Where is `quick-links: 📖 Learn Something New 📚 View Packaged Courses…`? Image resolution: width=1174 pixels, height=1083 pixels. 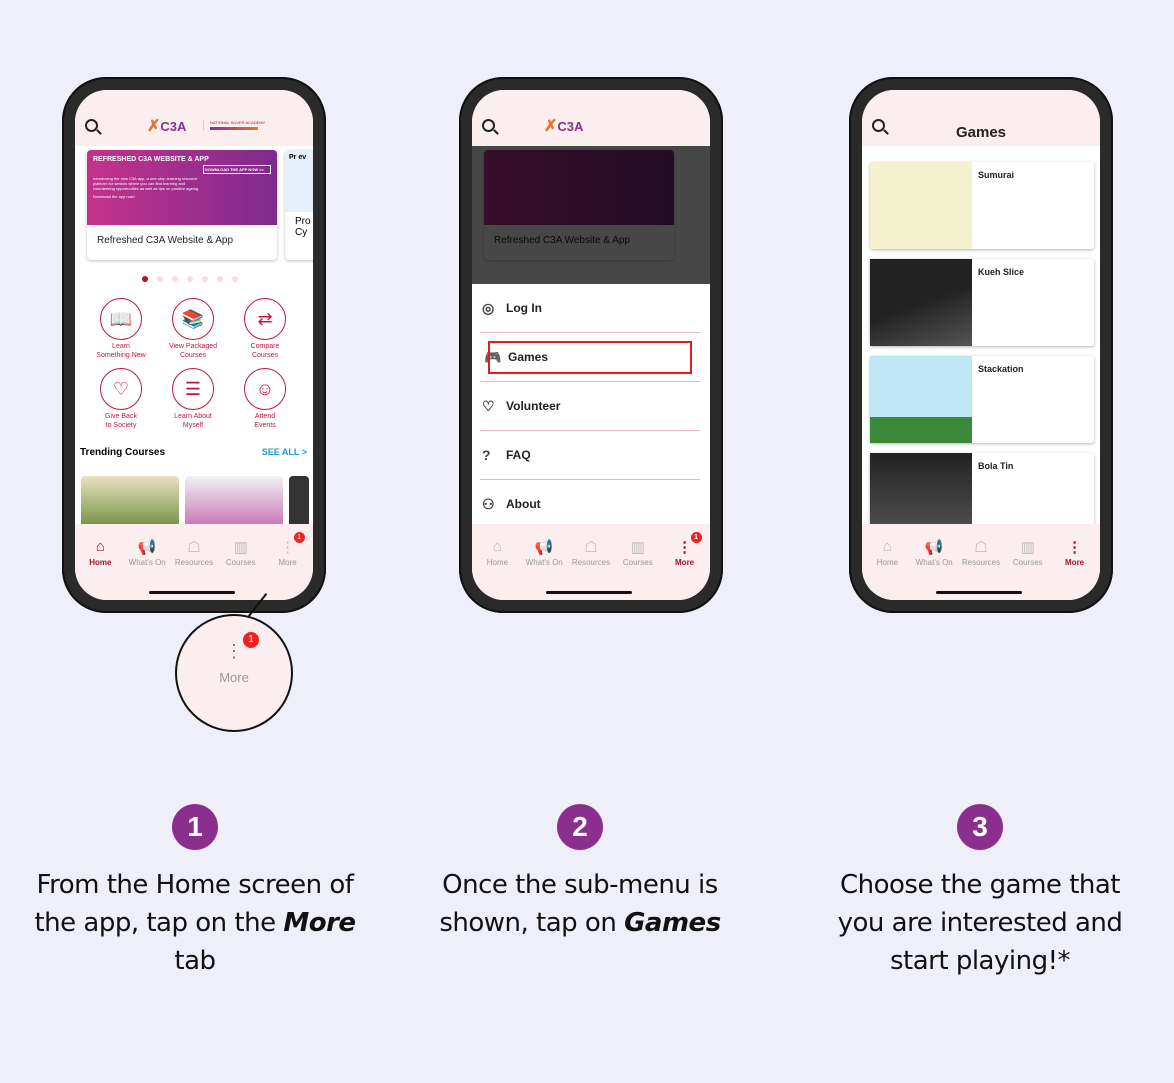
quick-links: 📖 Learn Something New 📚 View Packaged Courses… is located at coordinates (193, 364).